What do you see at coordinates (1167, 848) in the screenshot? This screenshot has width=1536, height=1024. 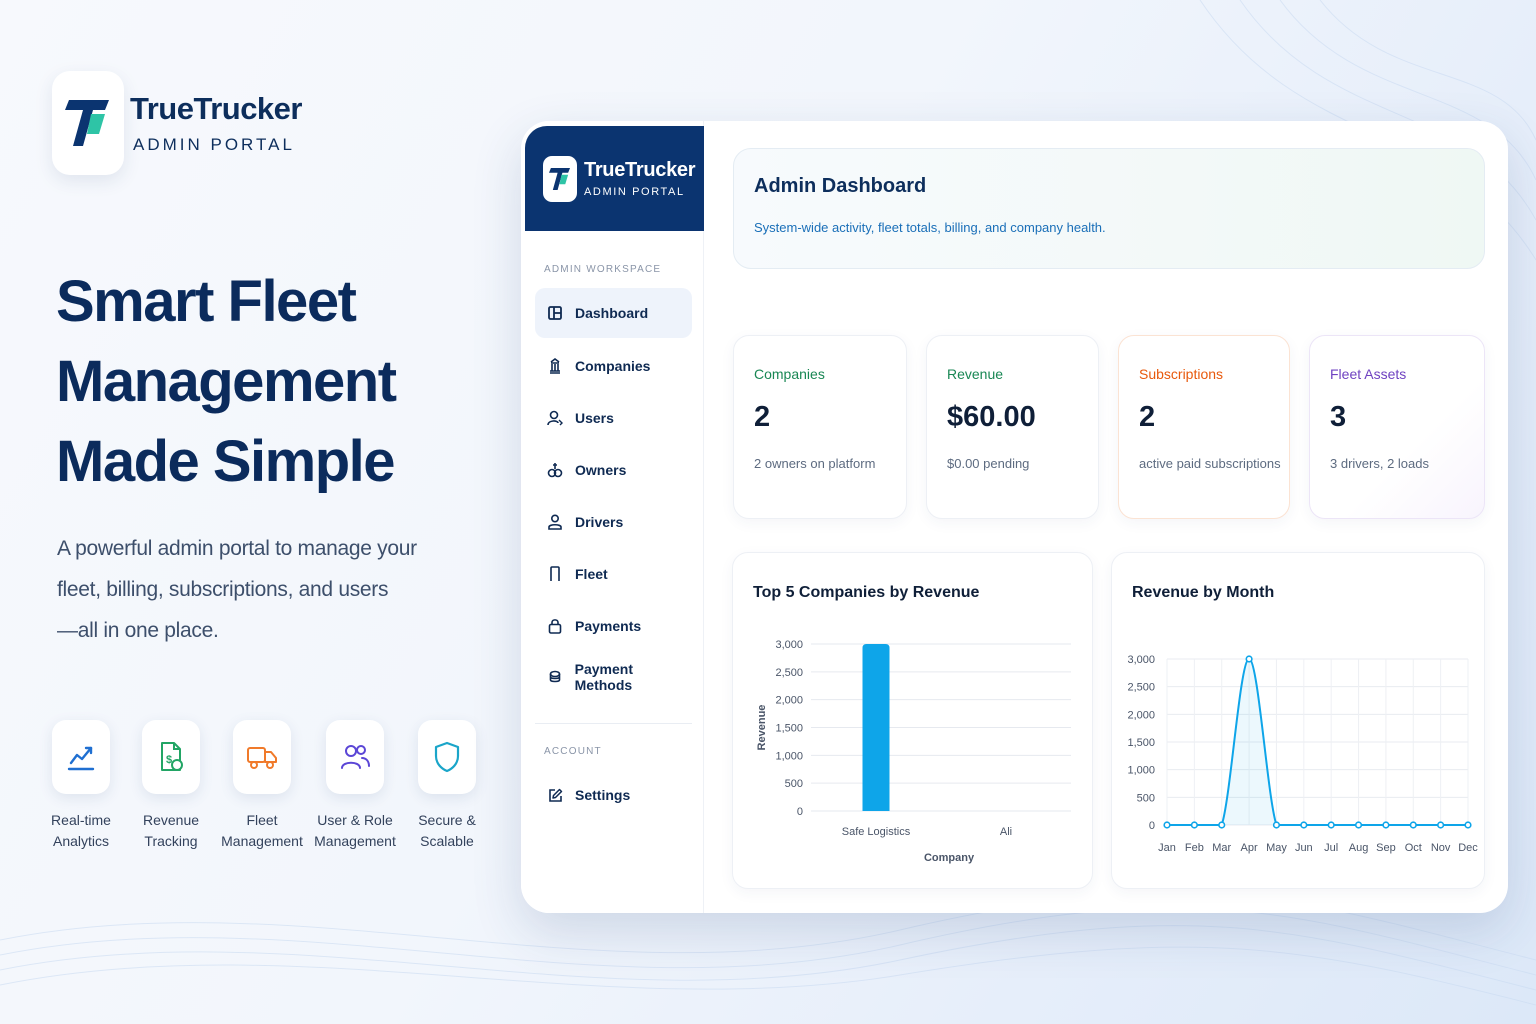 I see `x-tick-label: Jan` at bounding box center [1167, 848].